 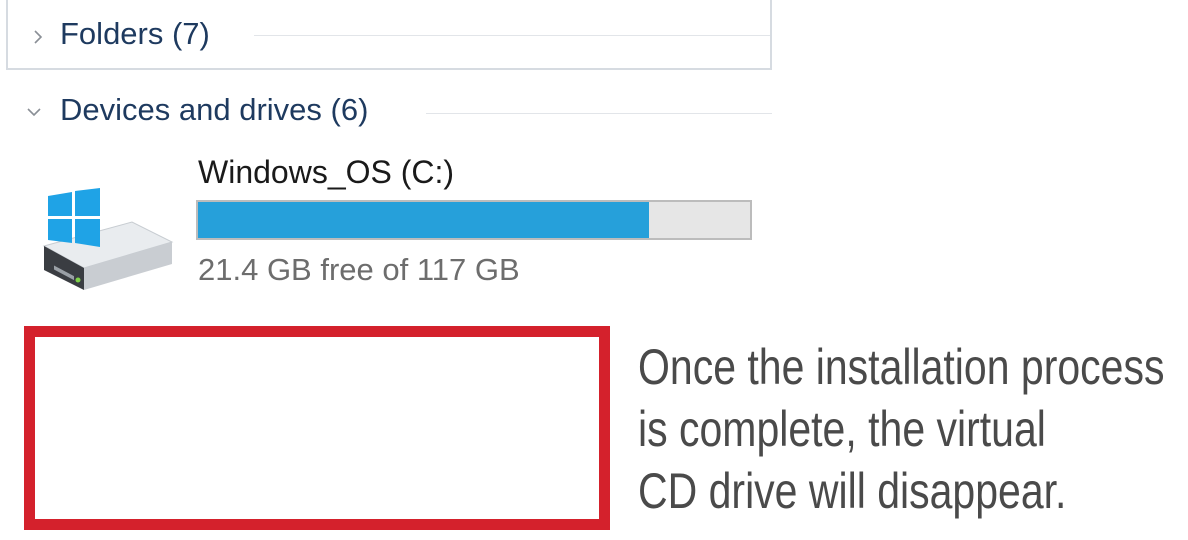 What do you see at coordinates (359, 269) in the screenshot?
I see `drive-free-space: 21.4 GB free of 117 GB` at bounding box center [359, 269].